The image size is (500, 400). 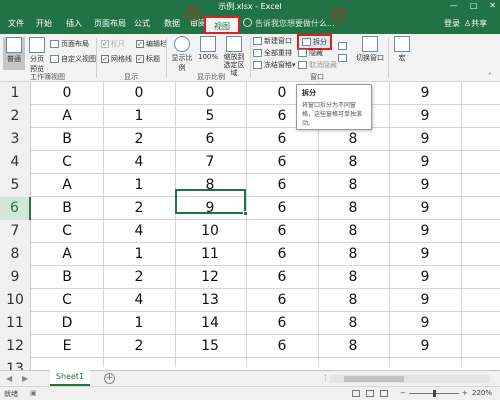 I want to click on table-cell: 7, so click(x=210, y=162).